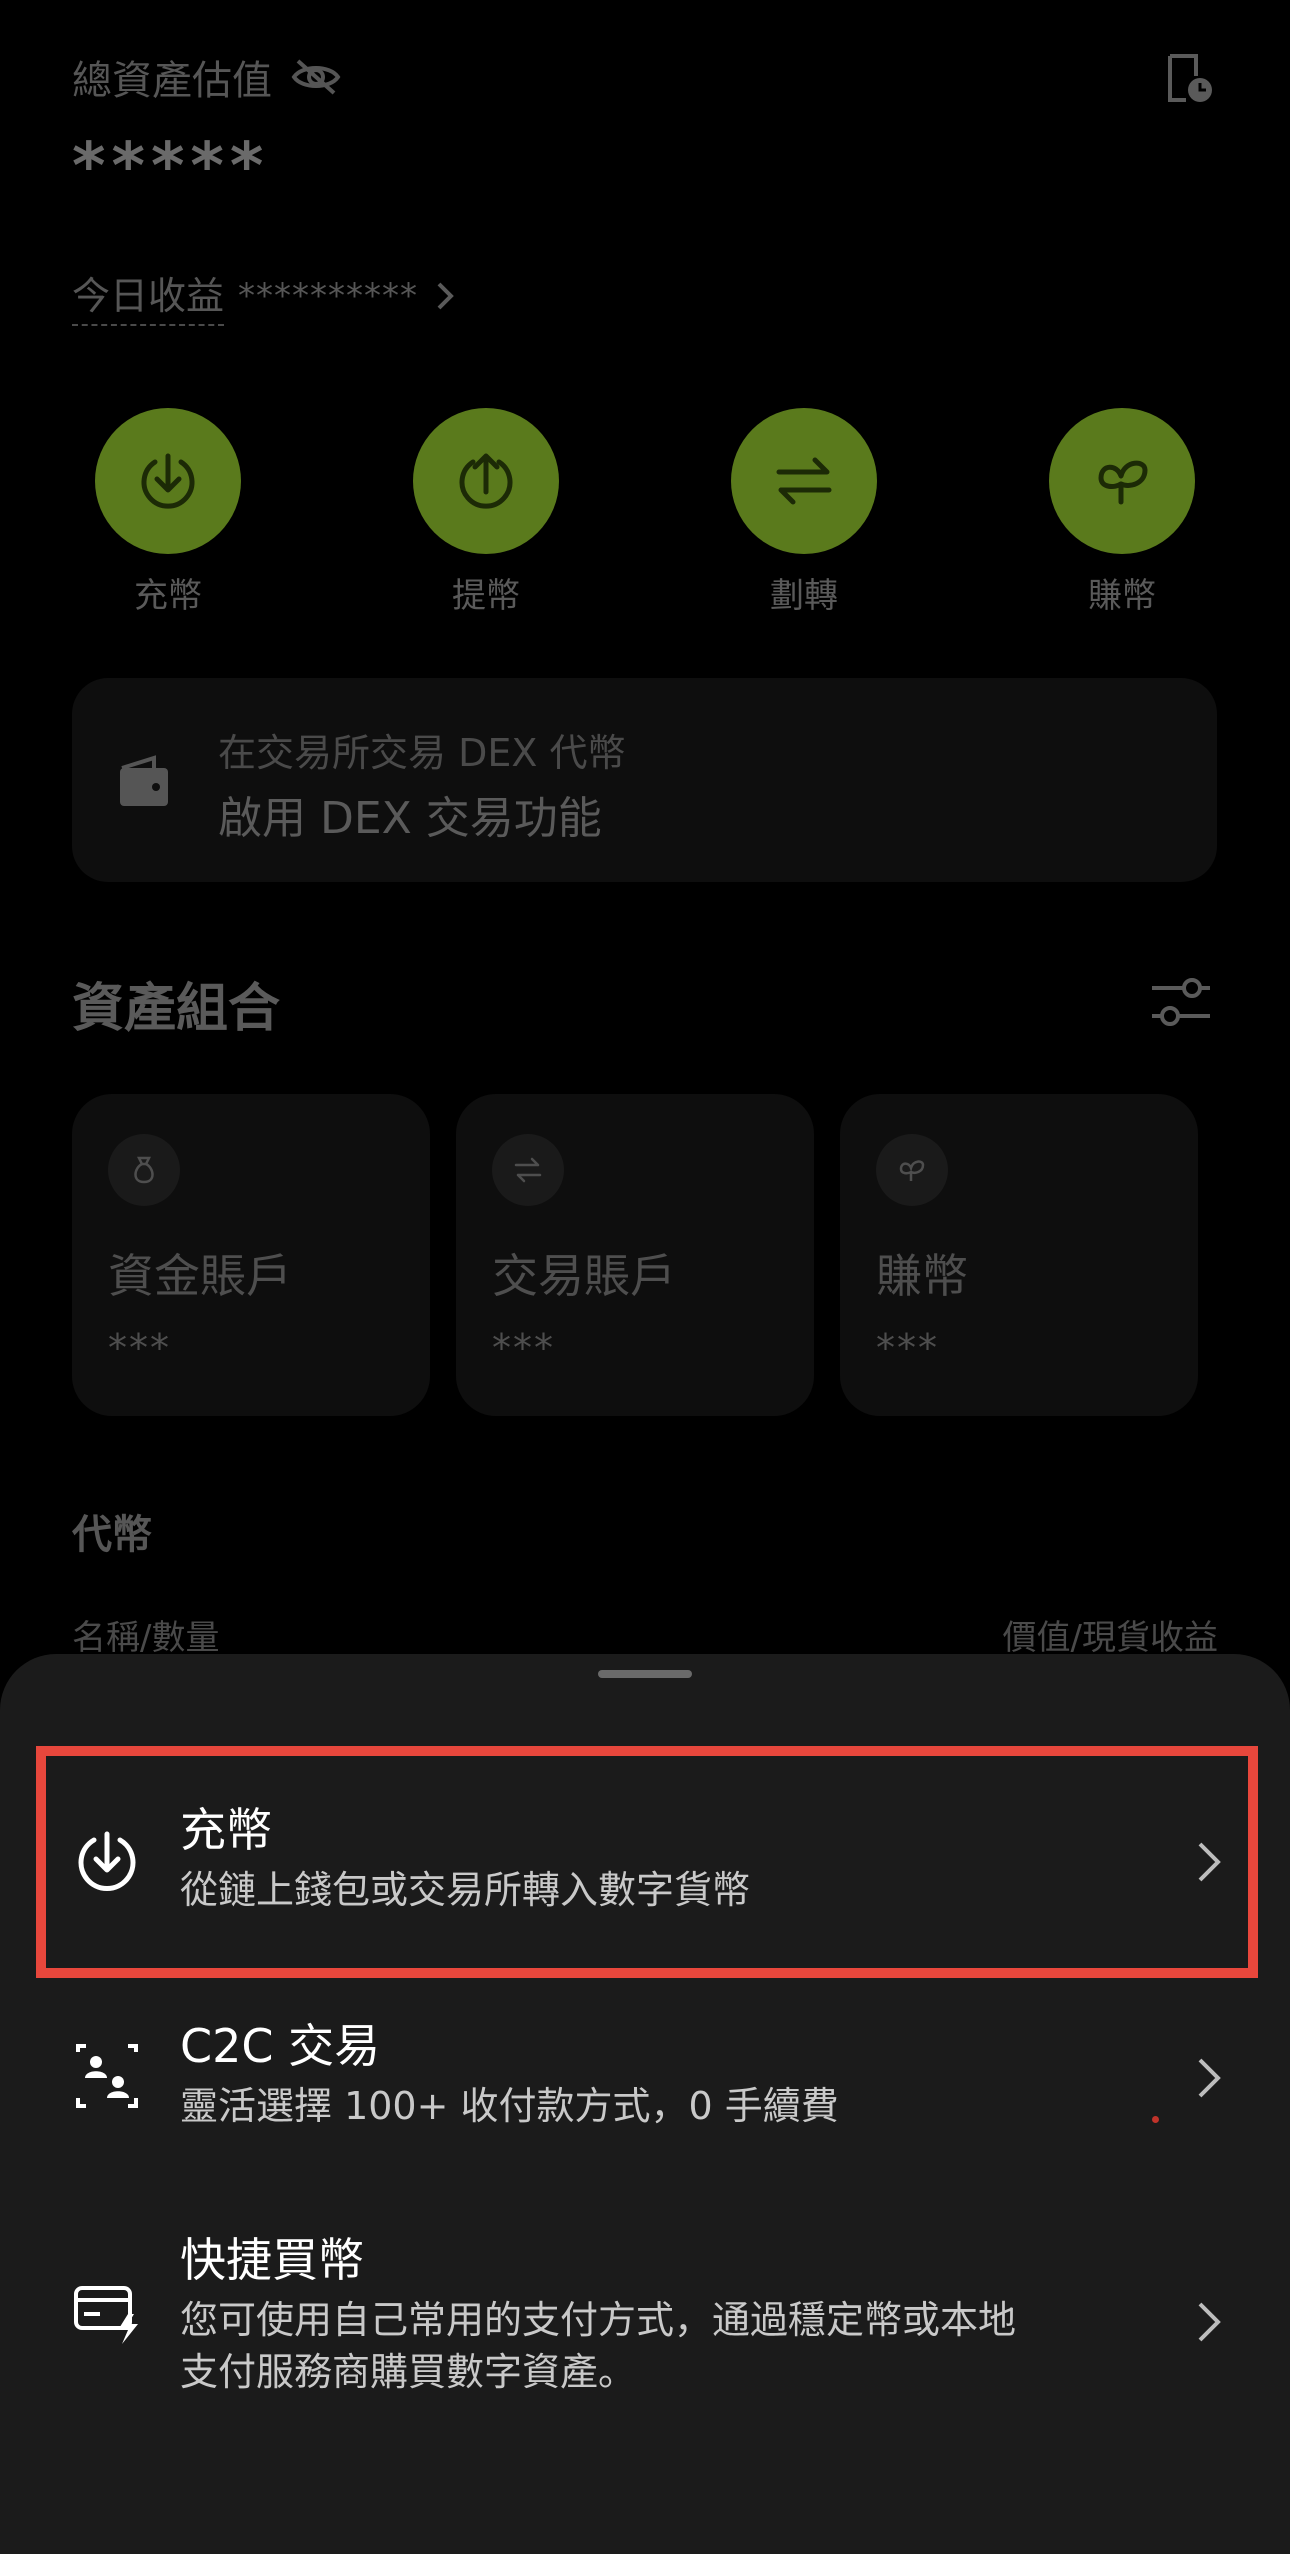  I want to click on filter-settings-icon, so click(1181, 1002).